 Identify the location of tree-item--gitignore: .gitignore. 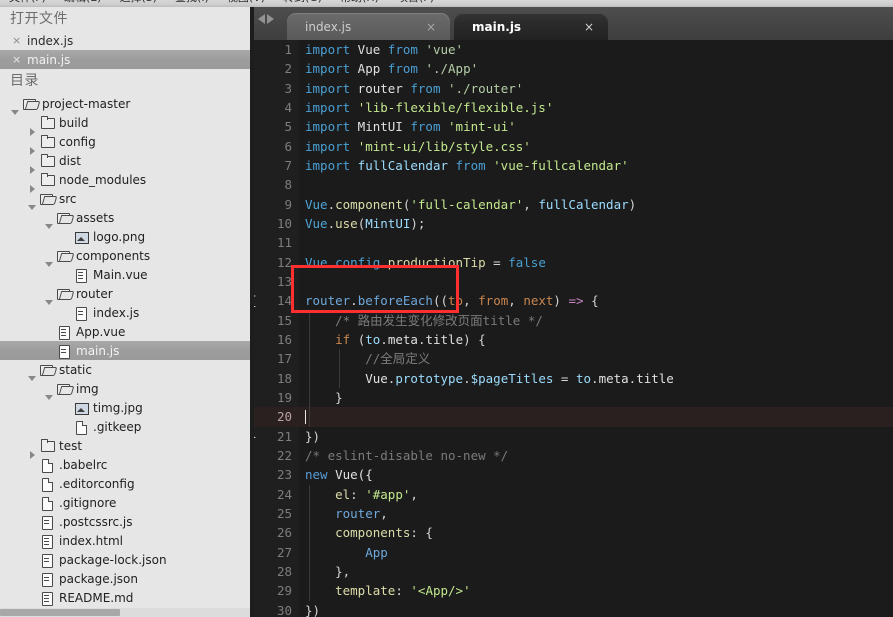
(125, 502).